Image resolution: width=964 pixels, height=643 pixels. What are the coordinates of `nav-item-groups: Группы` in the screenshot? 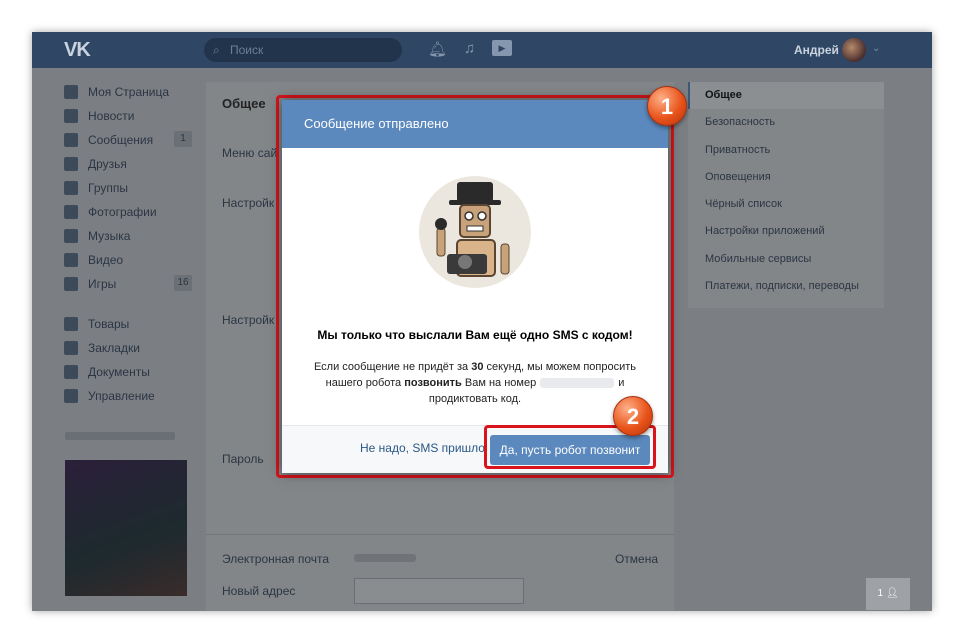 It's located at (127, 190).